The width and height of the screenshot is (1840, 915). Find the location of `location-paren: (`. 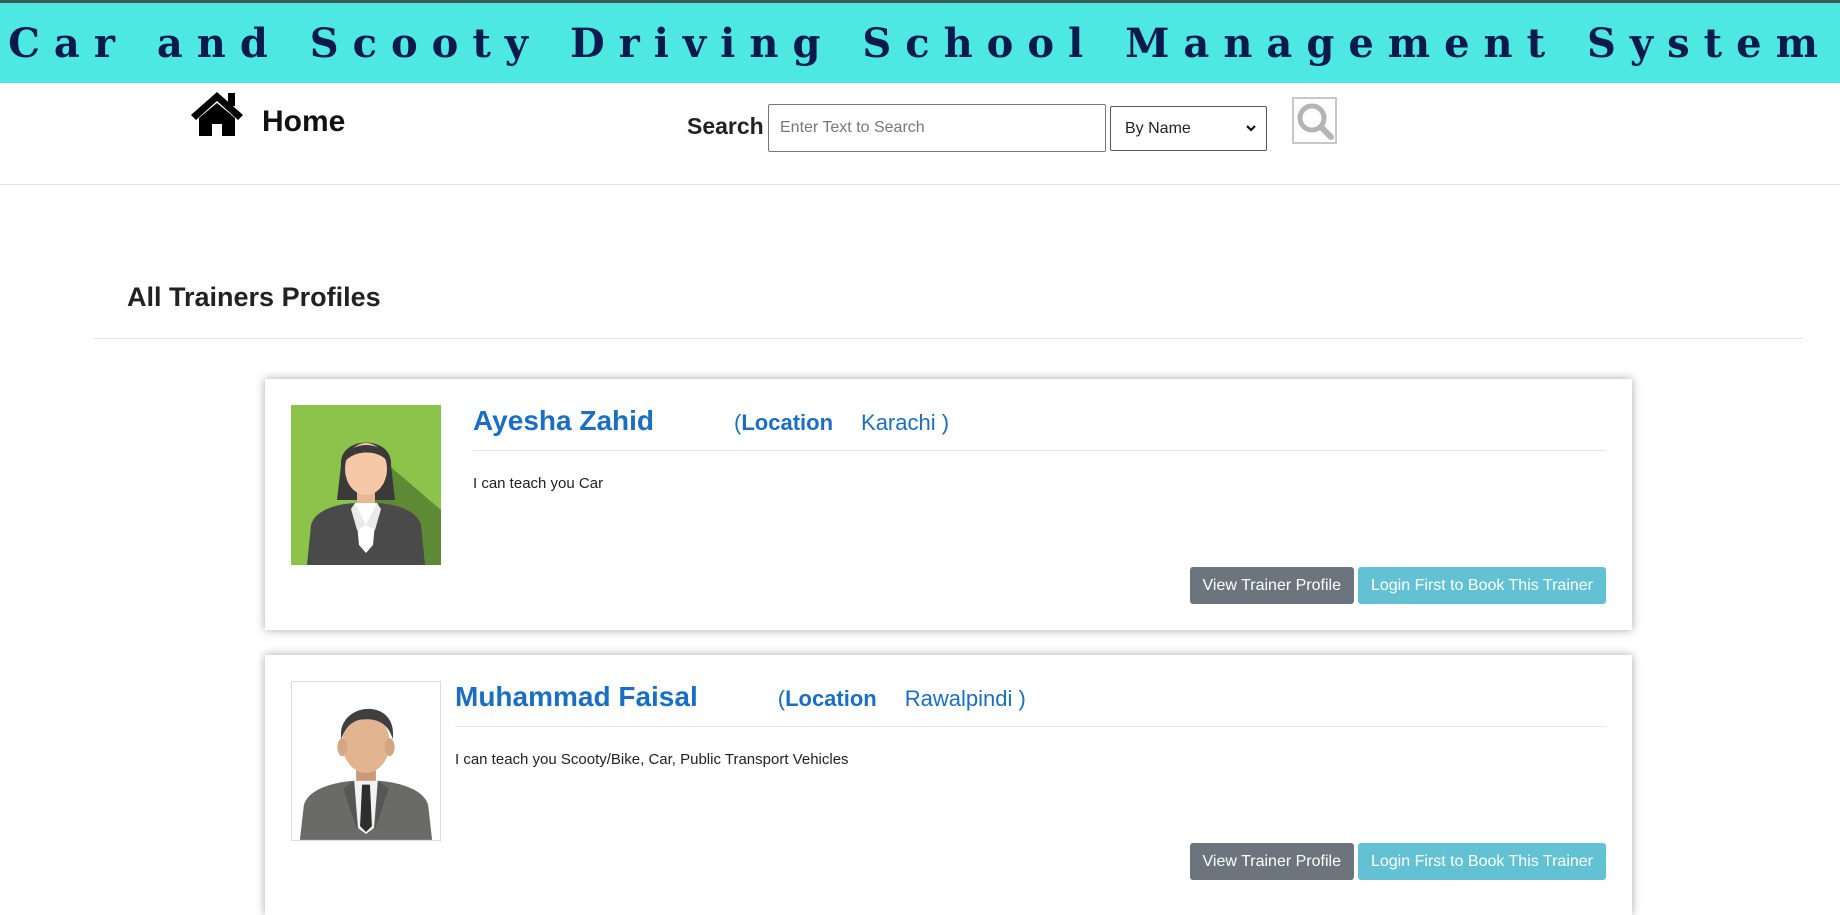

location-paren: ( is located at coordinates (781, 698).